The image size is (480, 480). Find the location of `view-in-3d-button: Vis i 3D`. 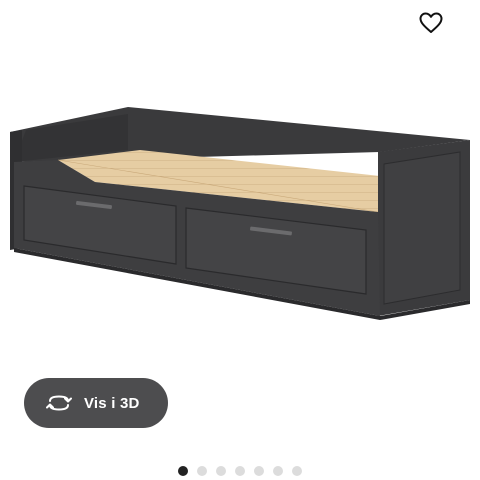

view-in-3d-button: Vis i 3D is located at coordinates (96, 403).